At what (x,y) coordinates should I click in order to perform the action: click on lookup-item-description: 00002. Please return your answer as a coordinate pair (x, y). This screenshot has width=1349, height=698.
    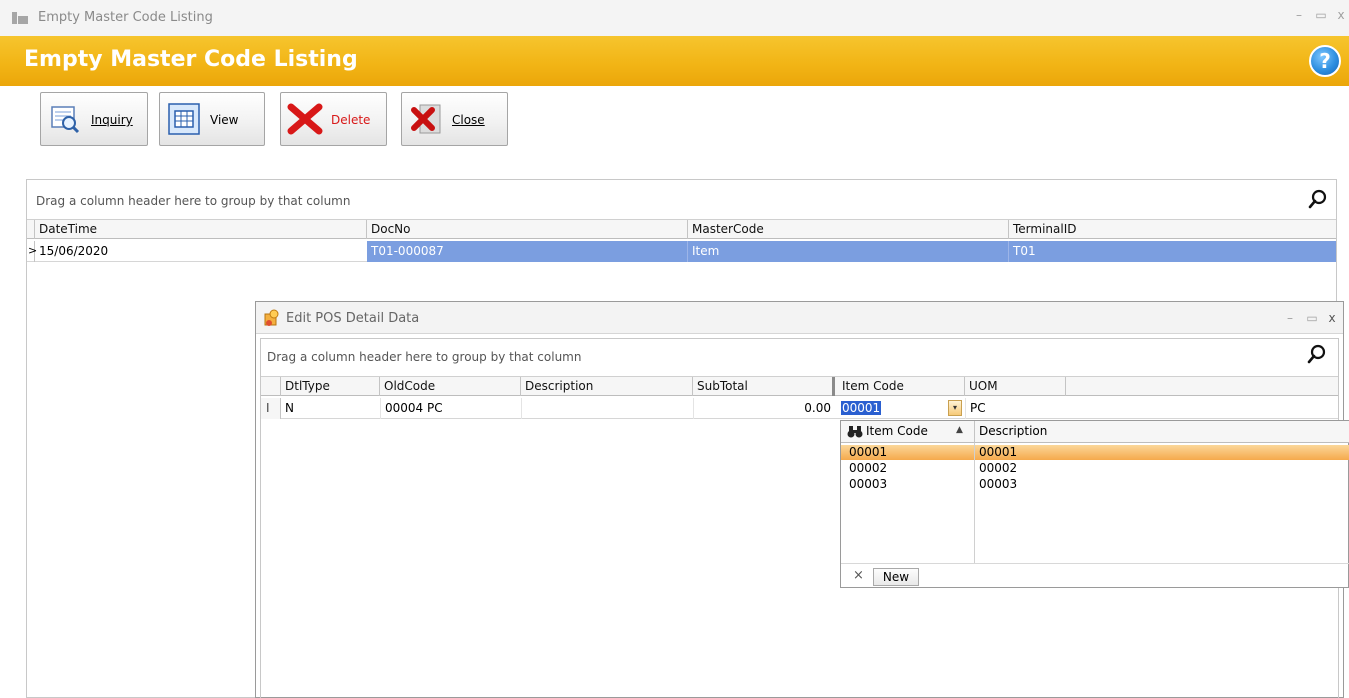
    Looking at the image, I should click on (998, 468).